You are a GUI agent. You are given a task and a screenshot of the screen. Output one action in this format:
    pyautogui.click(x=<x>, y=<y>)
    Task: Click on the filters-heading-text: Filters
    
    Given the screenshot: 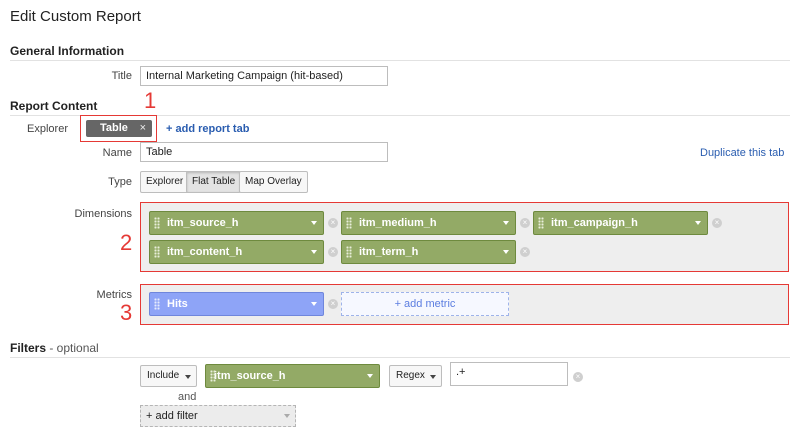 What is the action you would take?
    pyautogui.click(x=28, y=348)
    